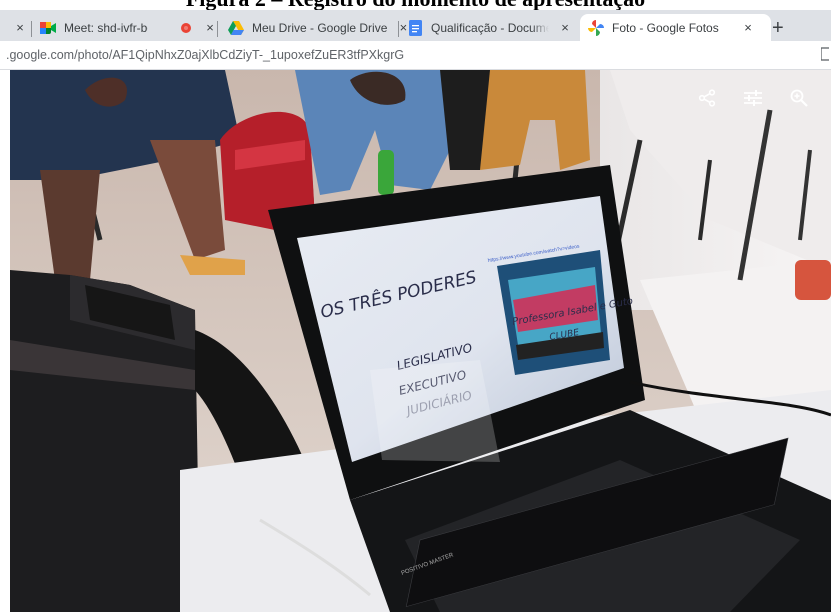 The image size is (831, 612). What do you see at coordinates (825, 55) in the screenshot?
I see `bookmark-icon` at bounding box center [825, 55].